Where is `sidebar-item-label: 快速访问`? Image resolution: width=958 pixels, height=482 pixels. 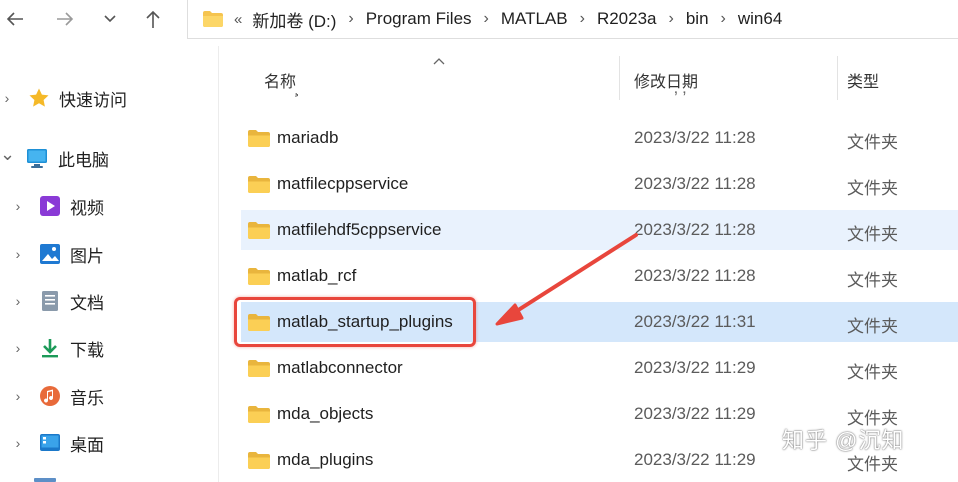 sidebar-item-label: 快速访问 is located at coordinates (93, 100).